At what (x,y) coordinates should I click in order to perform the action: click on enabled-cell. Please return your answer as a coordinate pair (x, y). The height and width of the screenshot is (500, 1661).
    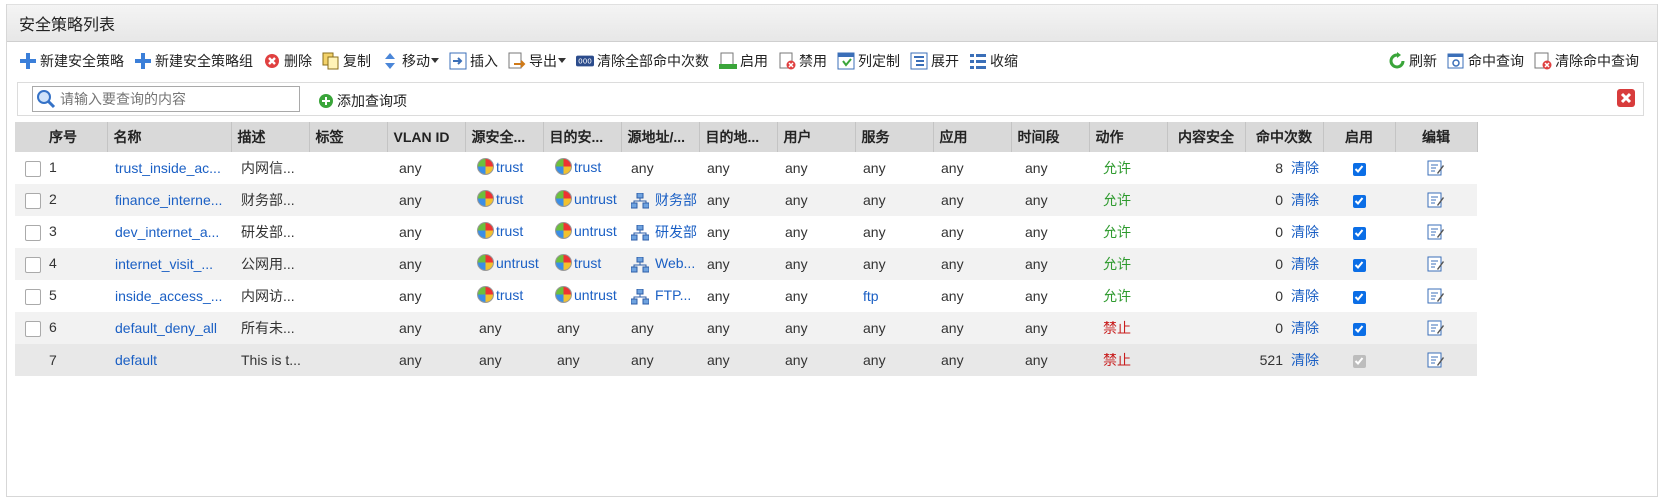
    Looking at the image, I should click on (1359, 296).